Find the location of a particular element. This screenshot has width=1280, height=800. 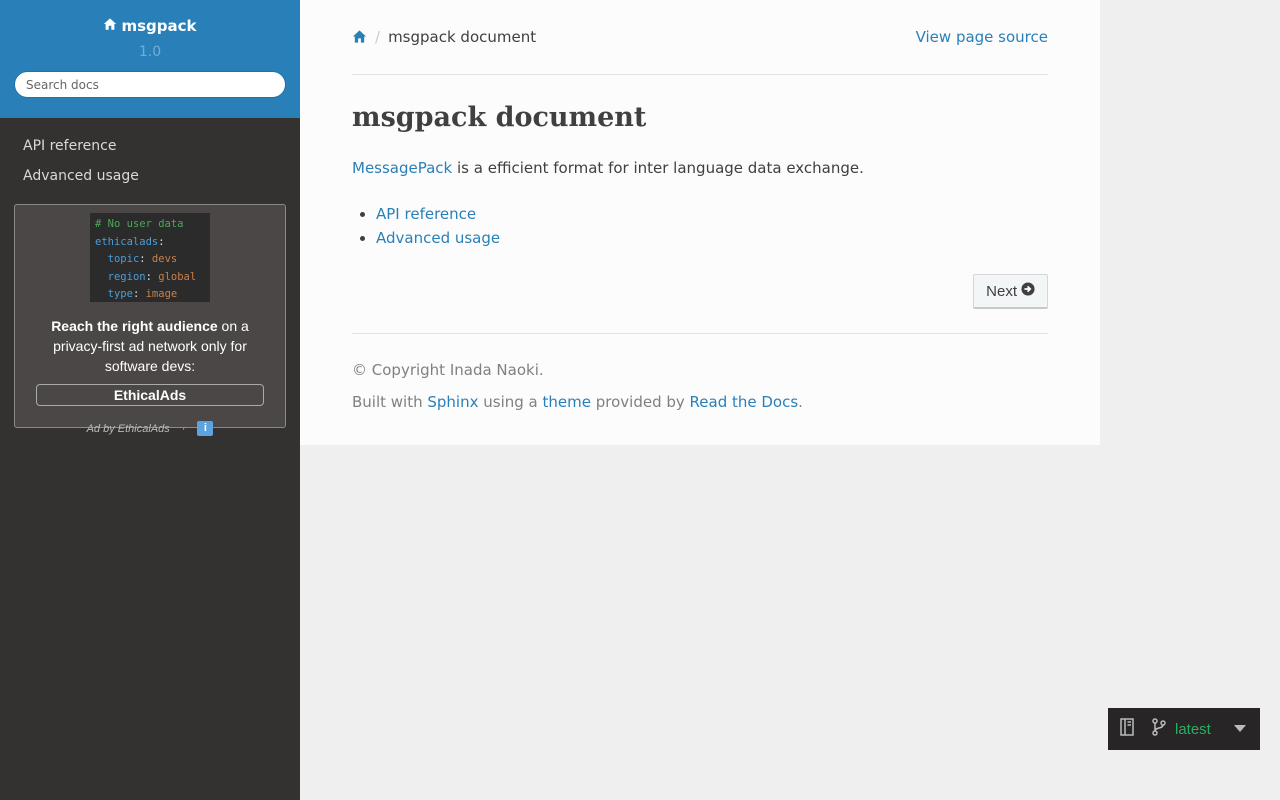

caret-down-icon is located at coordinates (1240, 729).